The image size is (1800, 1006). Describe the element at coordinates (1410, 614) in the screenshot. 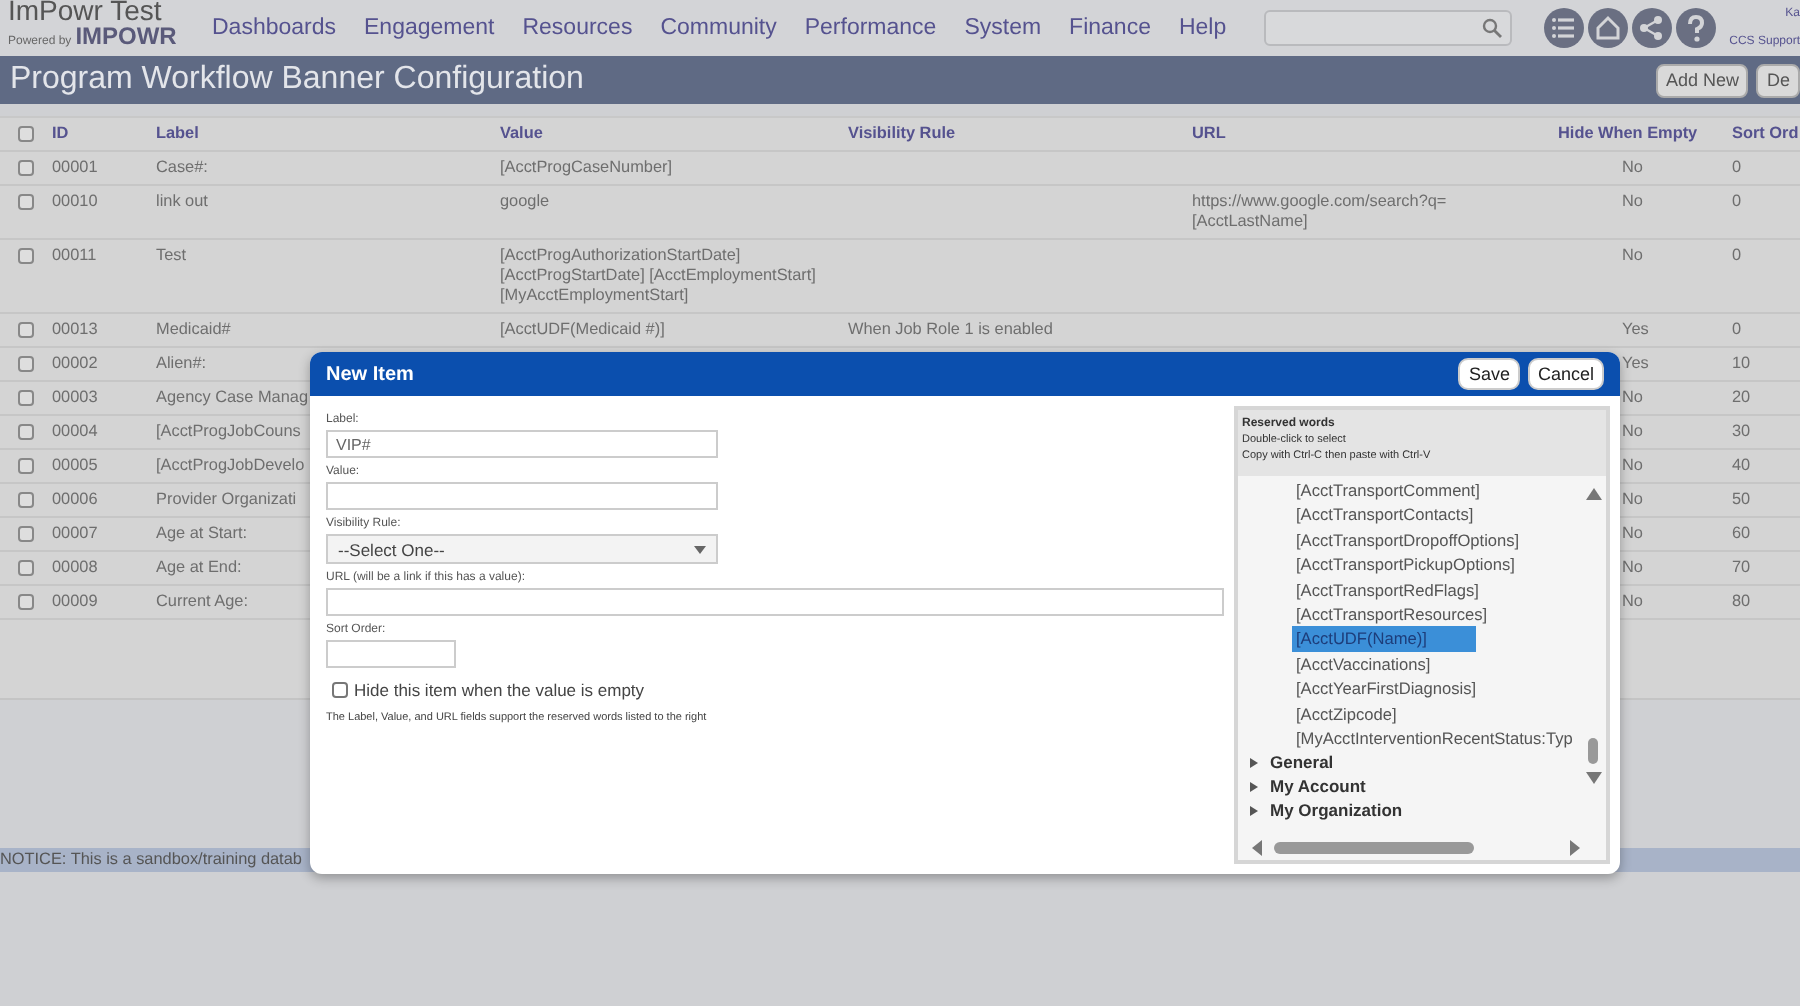

I see `reserved-word: [AcctTransportResources]` at that location.